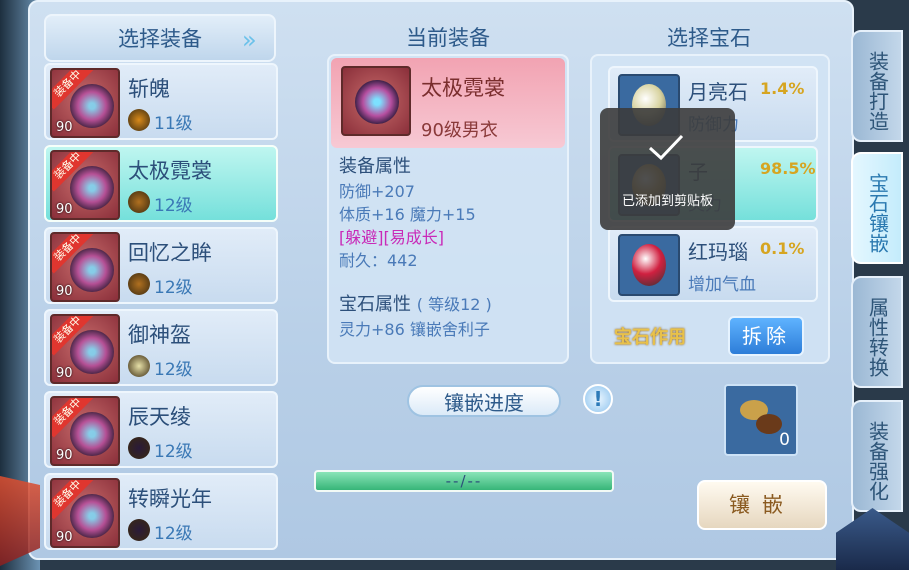 The width and height of the screenshot is (909, 570). I want to click on equipment-name: 斩魄, so click(149, 89).